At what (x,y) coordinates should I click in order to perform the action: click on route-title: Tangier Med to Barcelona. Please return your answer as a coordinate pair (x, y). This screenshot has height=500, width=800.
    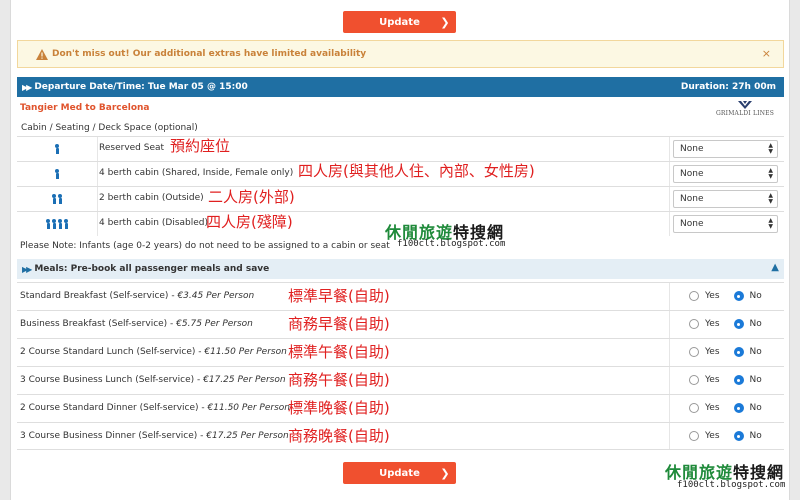
    Looking at the image, I should click on (85, 108).